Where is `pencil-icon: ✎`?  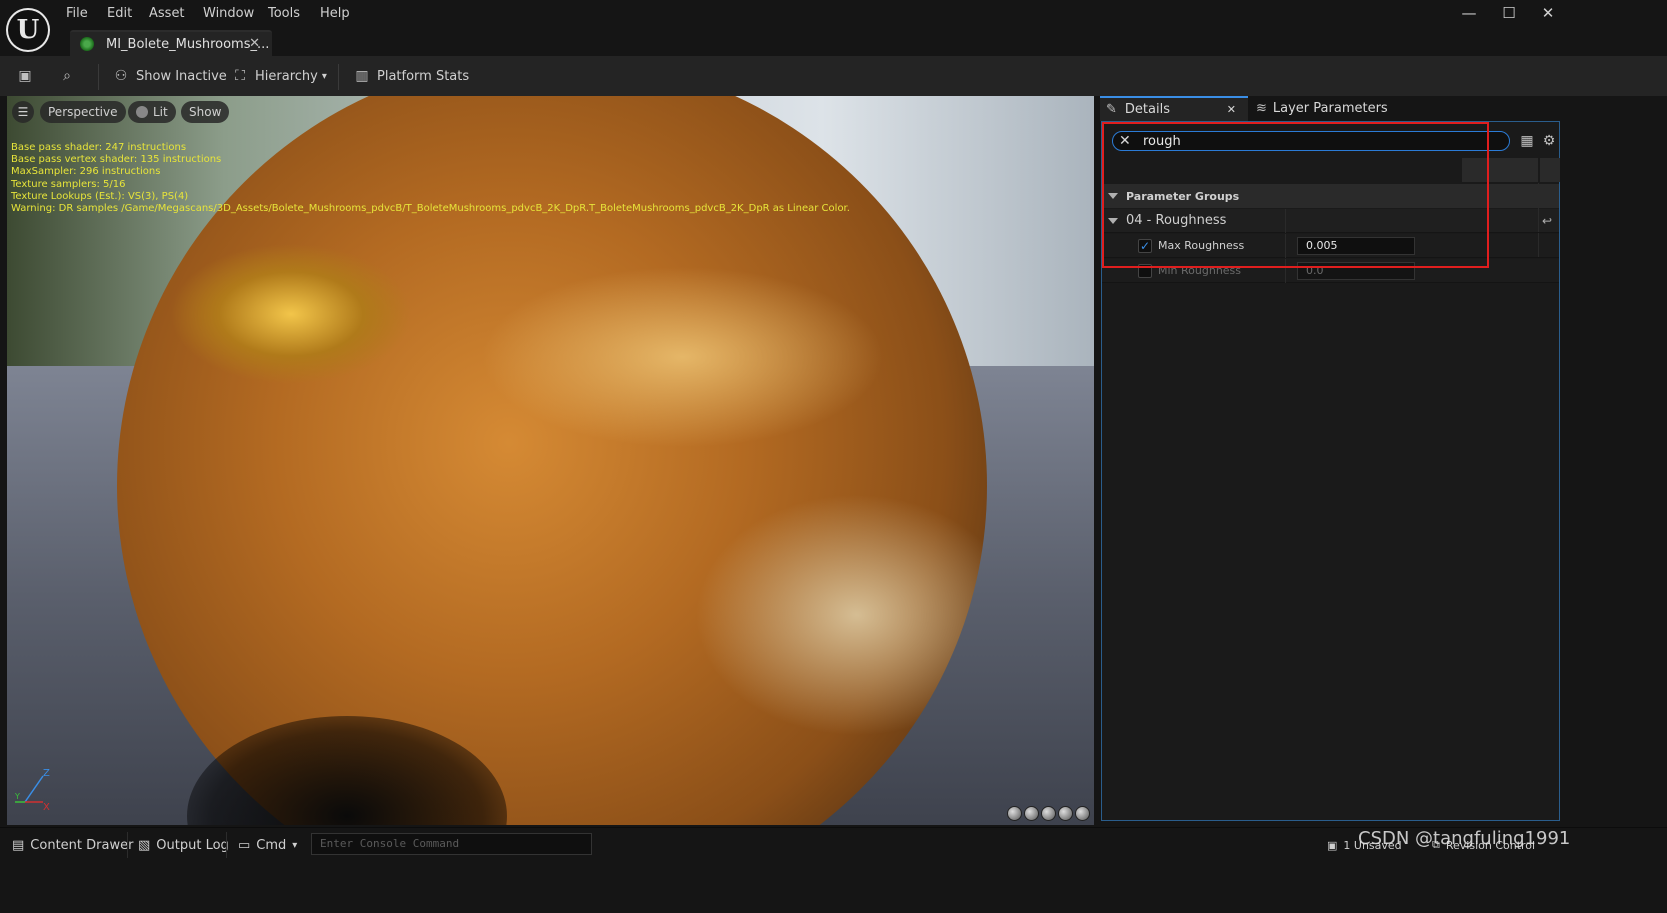
pencil-icon: ✎ is located at coordinates (1111, 109).